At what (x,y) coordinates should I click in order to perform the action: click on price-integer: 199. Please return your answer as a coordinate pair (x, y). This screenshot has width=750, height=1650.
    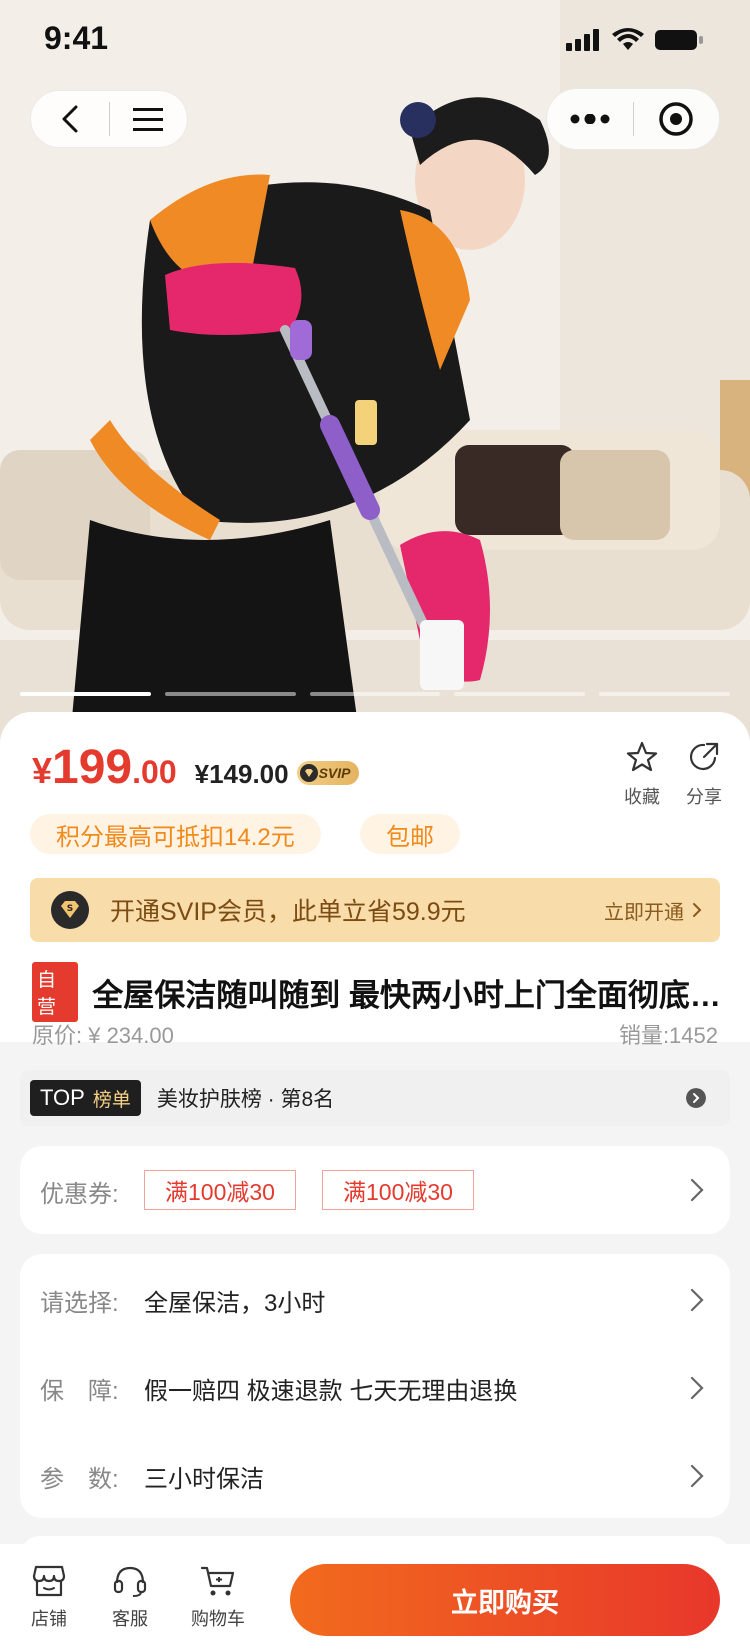
    Looking at the image, I should click on (92, 767).